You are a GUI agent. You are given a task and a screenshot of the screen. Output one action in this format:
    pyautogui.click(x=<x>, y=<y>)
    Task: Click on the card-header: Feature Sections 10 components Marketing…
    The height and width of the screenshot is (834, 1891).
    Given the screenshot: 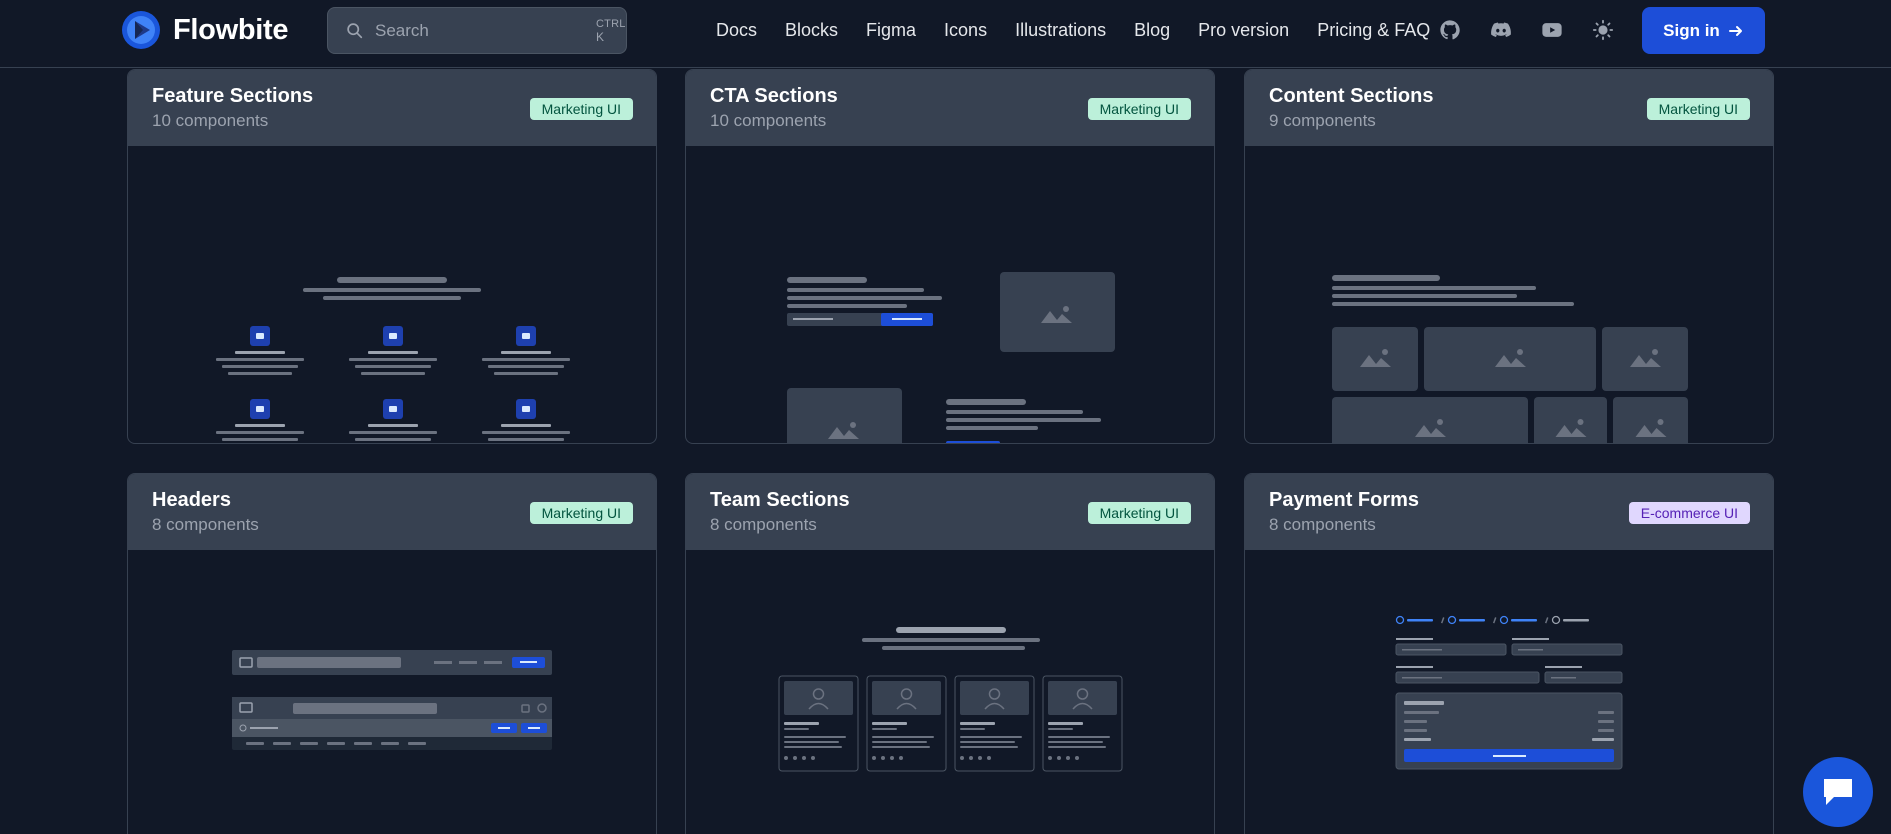 What is the action you would take?
    pyautogui.click(x=392, y=108)
    